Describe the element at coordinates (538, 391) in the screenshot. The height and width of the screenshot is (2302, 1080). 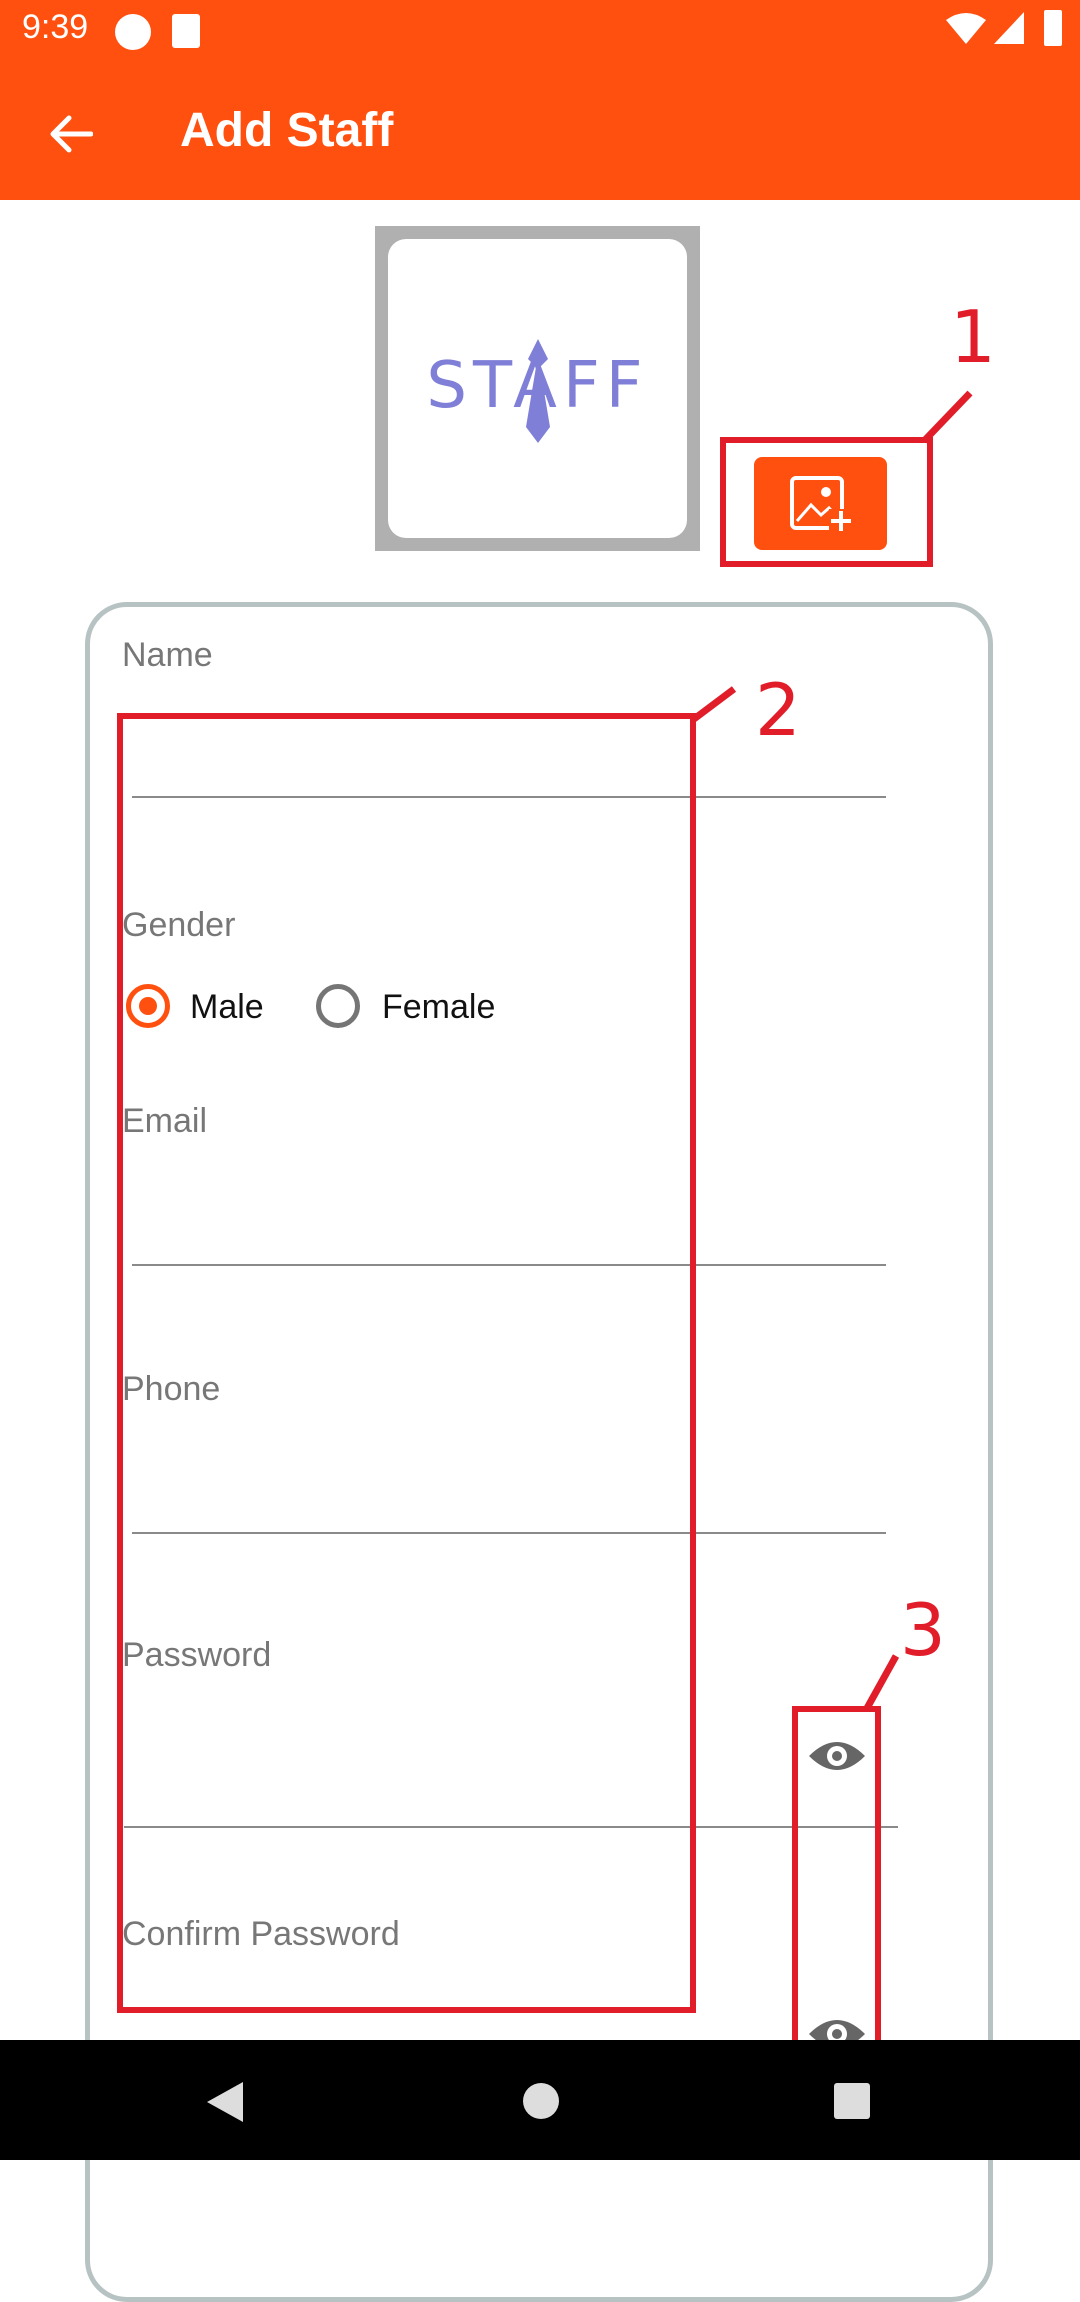
I see `tie-icon` at that location.